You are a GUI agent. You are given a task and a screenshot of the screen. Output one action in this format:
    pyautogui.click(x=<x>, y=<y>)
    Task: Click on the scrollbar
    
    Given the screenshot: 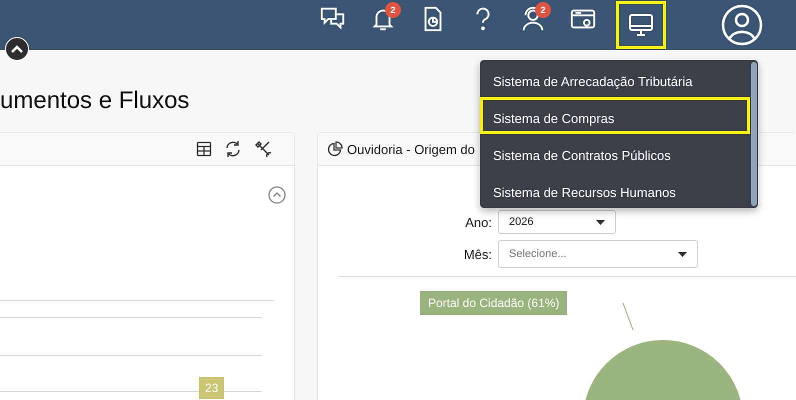 What is the action you would take?
    pyautogui.click(x=754, y=134)
    